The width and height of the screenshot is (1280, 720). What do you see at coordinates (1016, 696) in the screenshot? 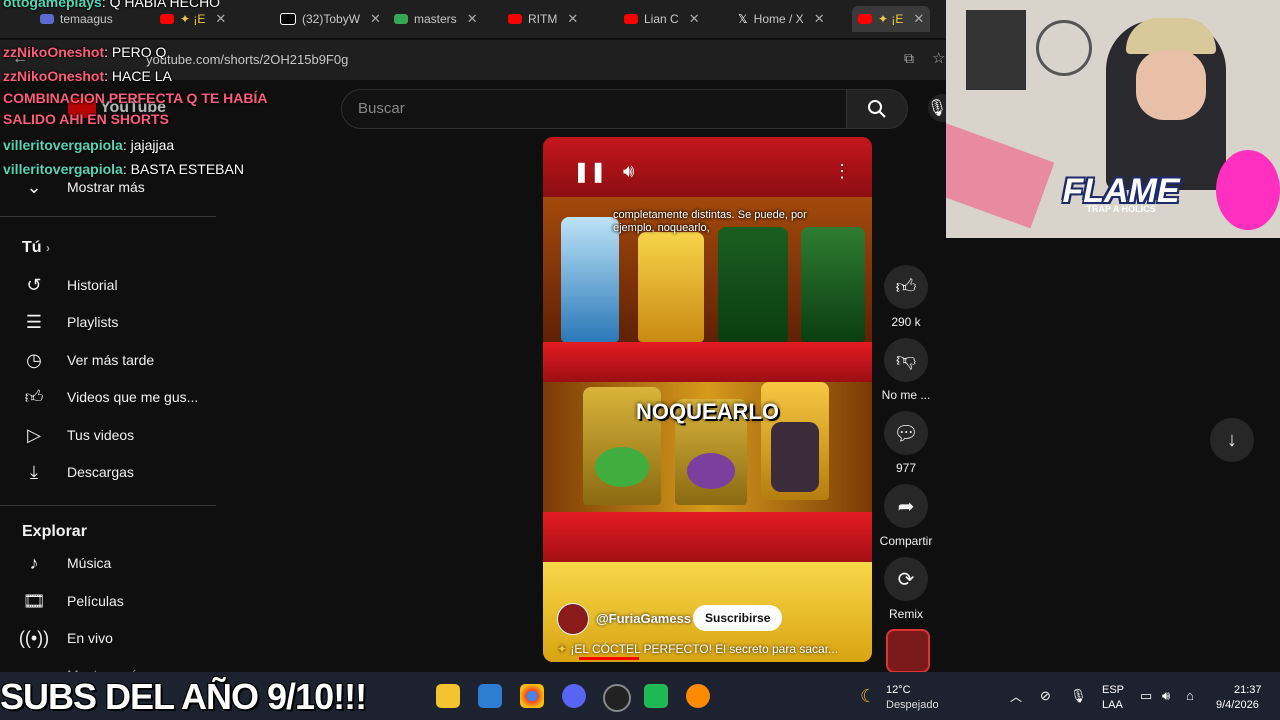
I see `tray-chevron-icon: ︿` at bounding box center [1016, 696].